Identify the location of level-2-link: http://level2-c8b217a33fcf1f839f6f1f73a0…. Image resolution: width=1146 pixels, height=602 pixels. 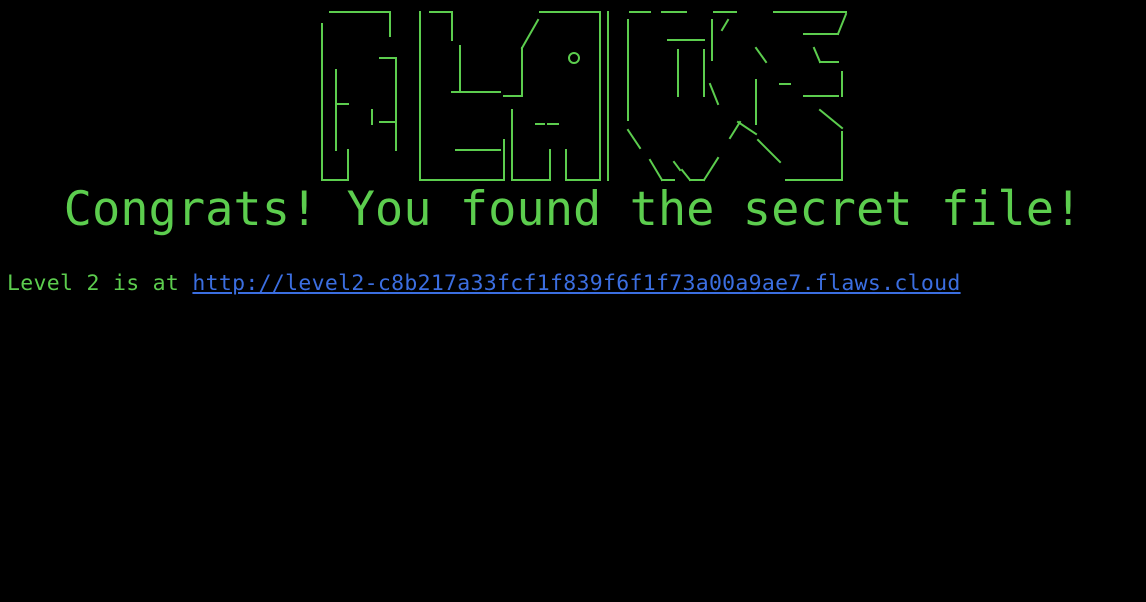
(576, 283).